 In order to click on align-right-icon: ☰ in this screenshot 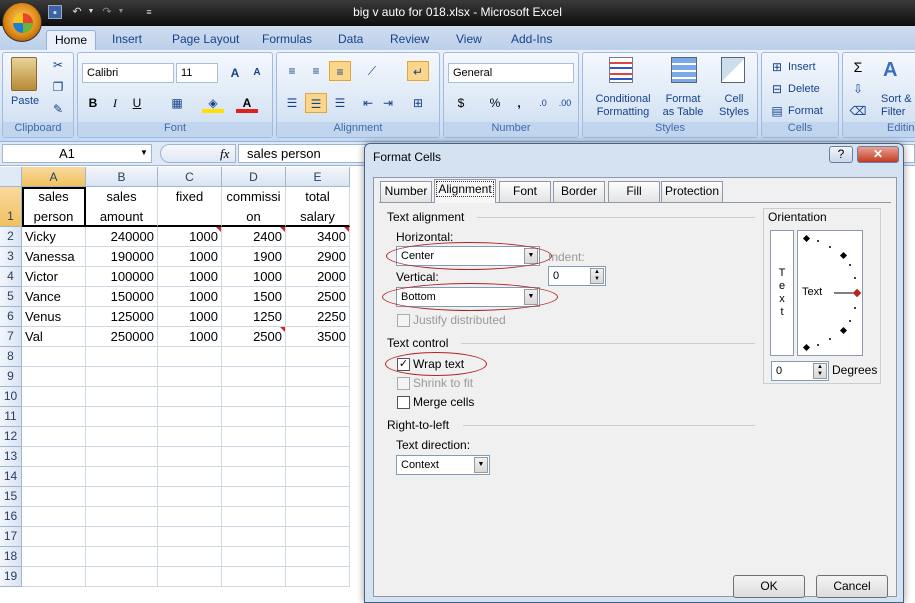, I will do `click(340, 103)`.